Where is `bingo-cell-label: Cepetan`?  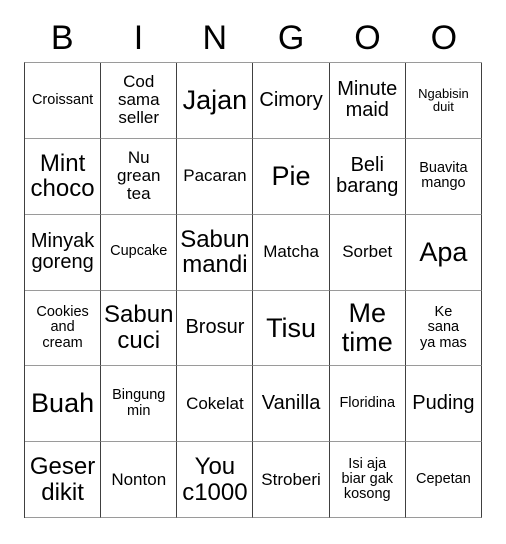
bingo-cell-label: Cepetan is located at coordinates (443, 478).